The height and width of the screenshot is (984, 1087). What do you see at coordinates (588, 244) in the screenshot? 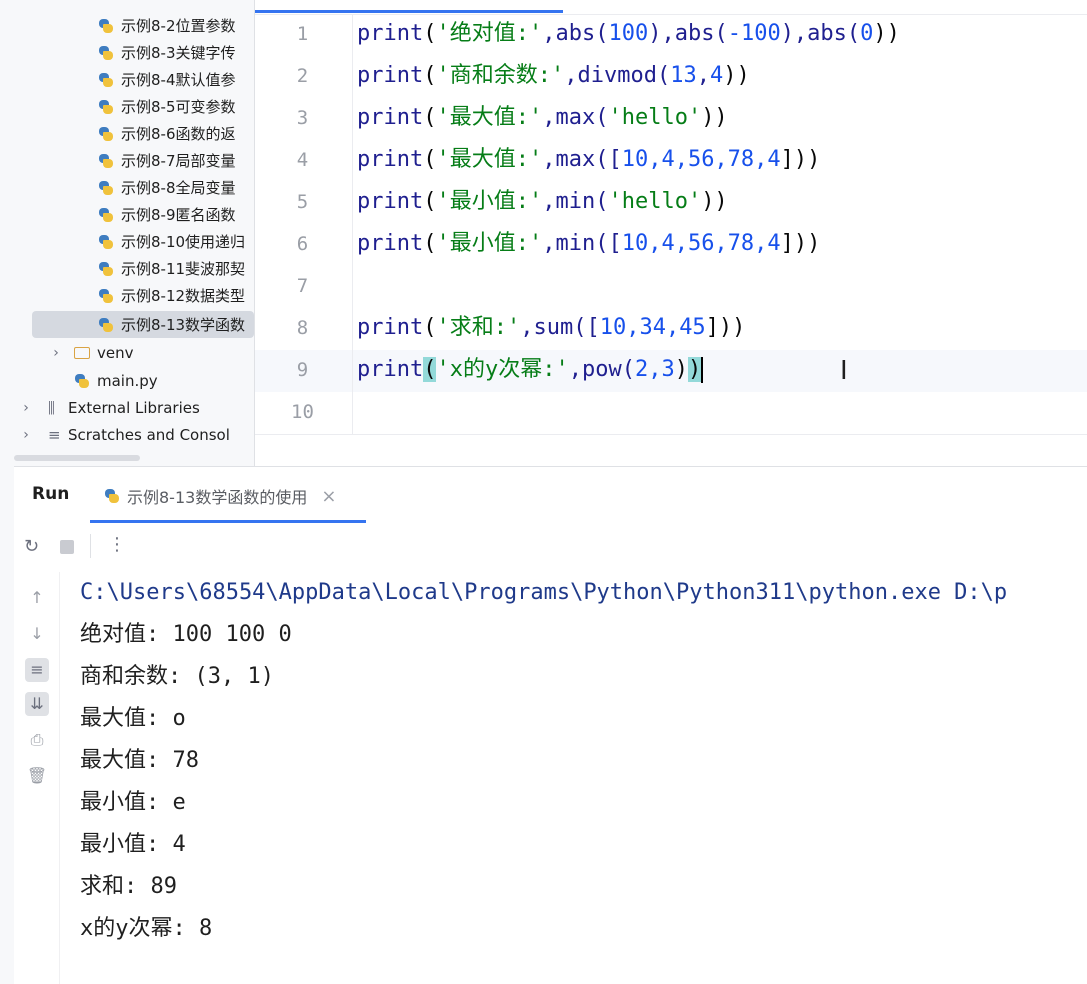
I see `code-line-6: print('最小值:',min([10,4,56,78,4]))` at bounding box center [588, 244].